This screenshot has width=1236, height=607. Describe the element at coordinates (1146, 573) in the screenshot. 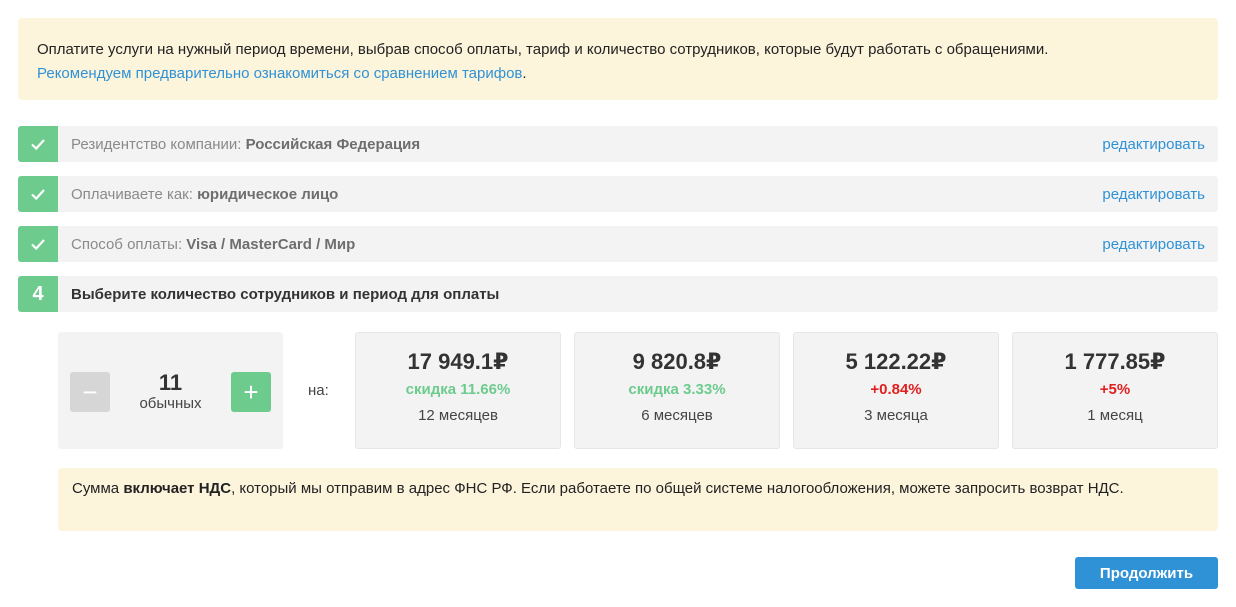

I see `continue-button: Продолжить` at that location.